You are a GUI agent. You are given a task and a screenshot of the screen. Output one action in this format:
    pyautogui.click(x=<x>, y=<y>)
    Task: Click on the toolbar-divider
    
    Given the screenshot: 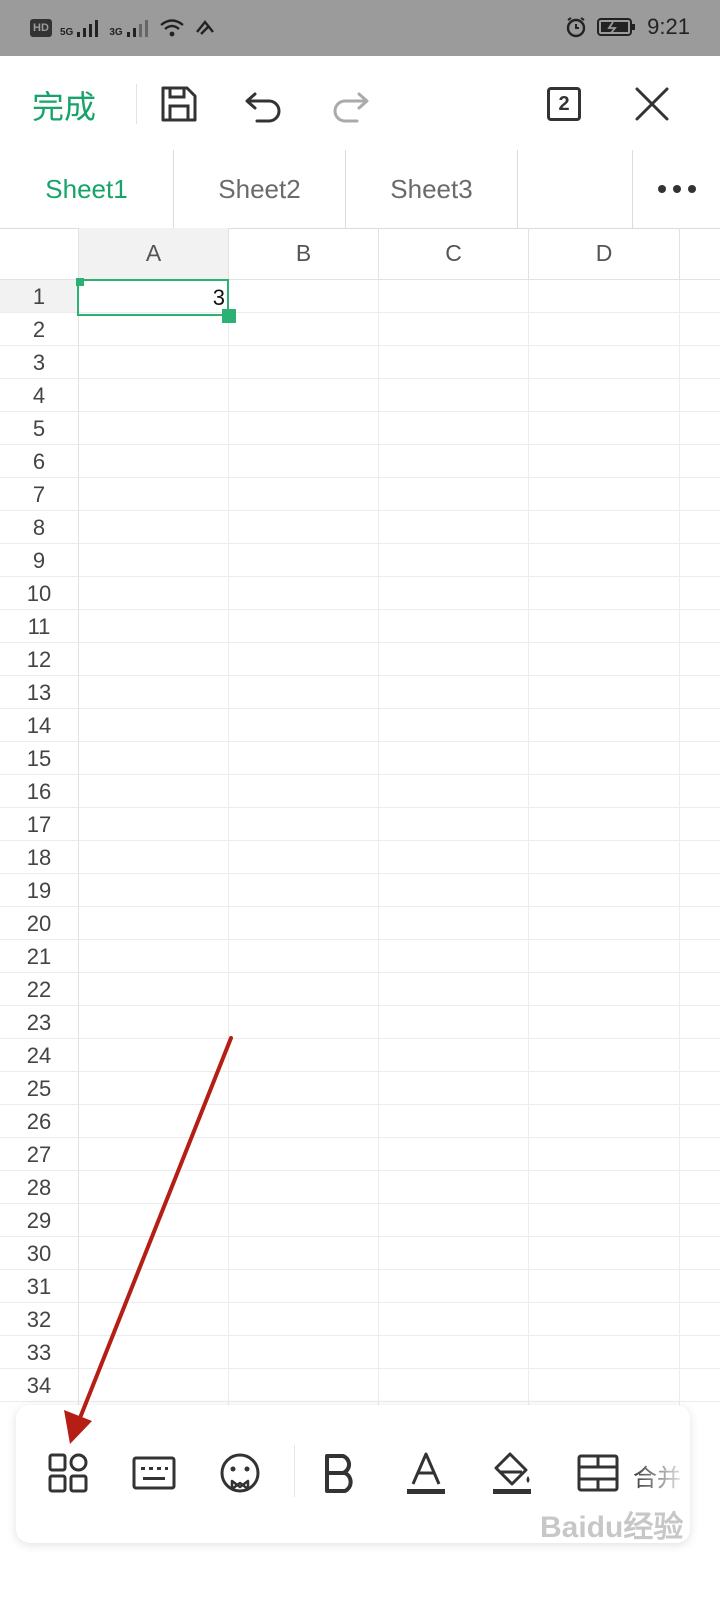 What is the action you would take?
    pyautogui.click(x=136, y=104)
    